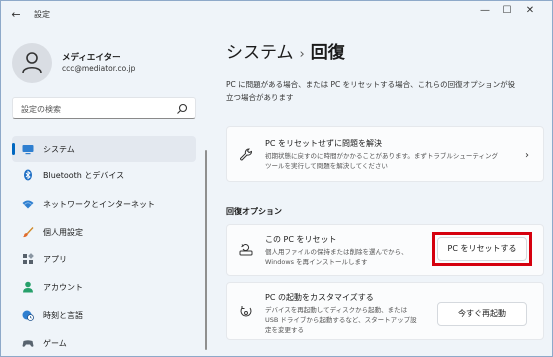 The height and width of the screenshot is (357, 553). What do you see at coordinates (104, 149) in the screenshot?
I see `sidebar-item-system: システム` at bounding box center [104, 149].